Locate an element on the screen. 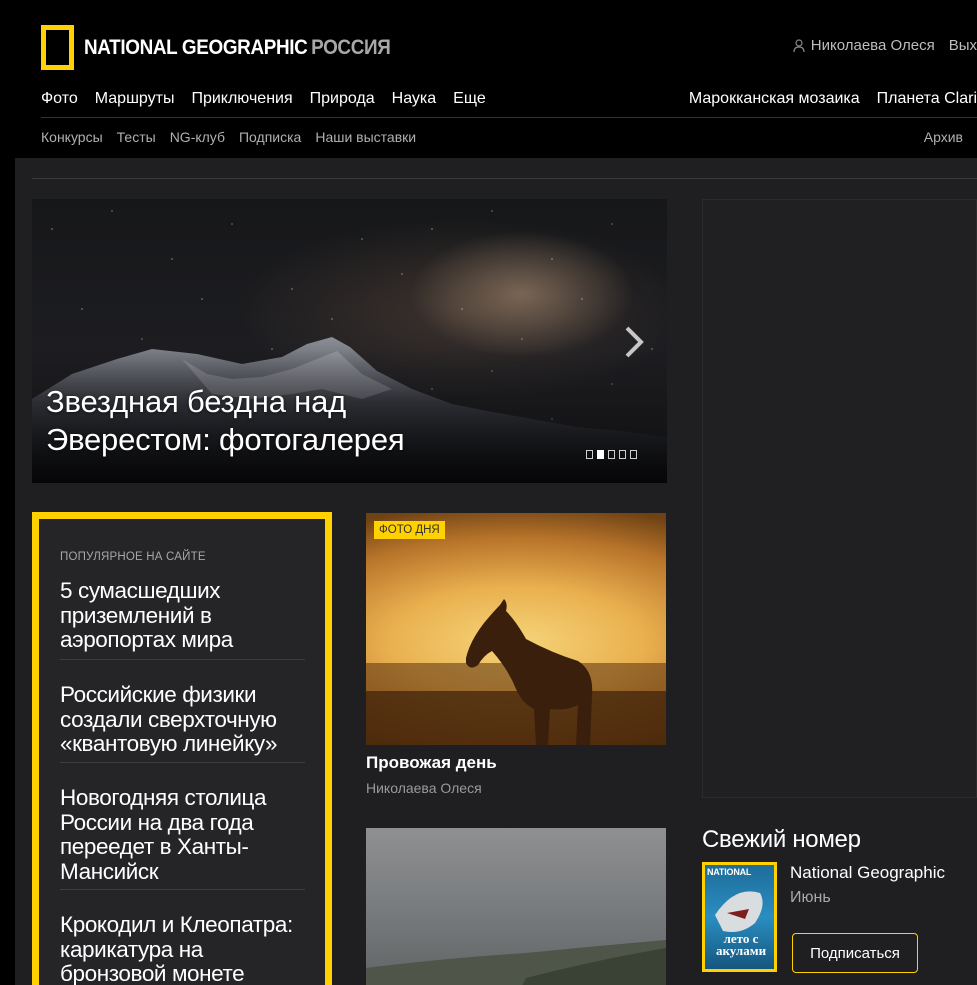 This screenshot has width=977, height=985. promo-link-planet-clari: Планета Clari is located at coordinates (927, 99).